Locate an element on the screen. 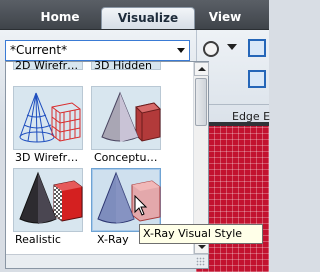  tab-visualize: Visualize is located at coordinates (148, 18).